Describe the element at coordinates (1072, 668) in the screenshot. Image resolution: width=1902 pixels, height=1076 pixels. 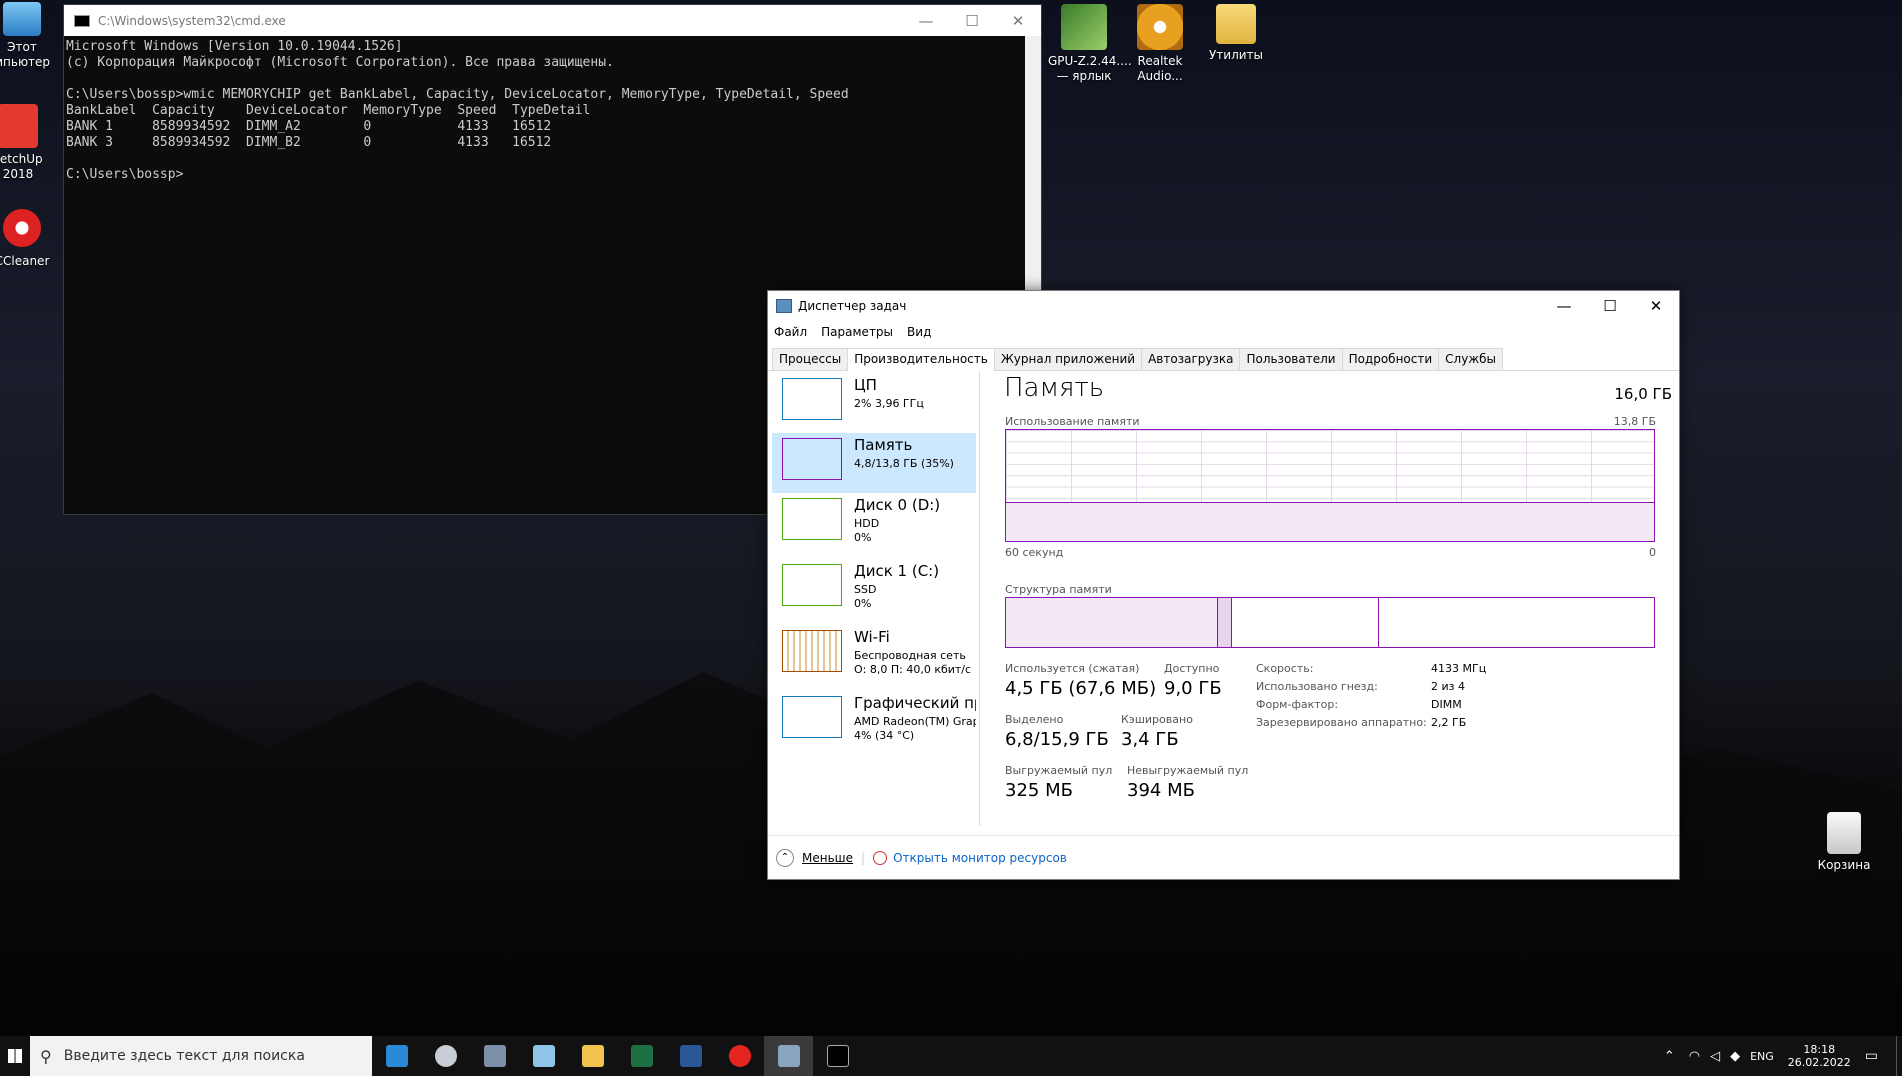
I see `stat-in-use-label: Используется (сжатая)` at that location.